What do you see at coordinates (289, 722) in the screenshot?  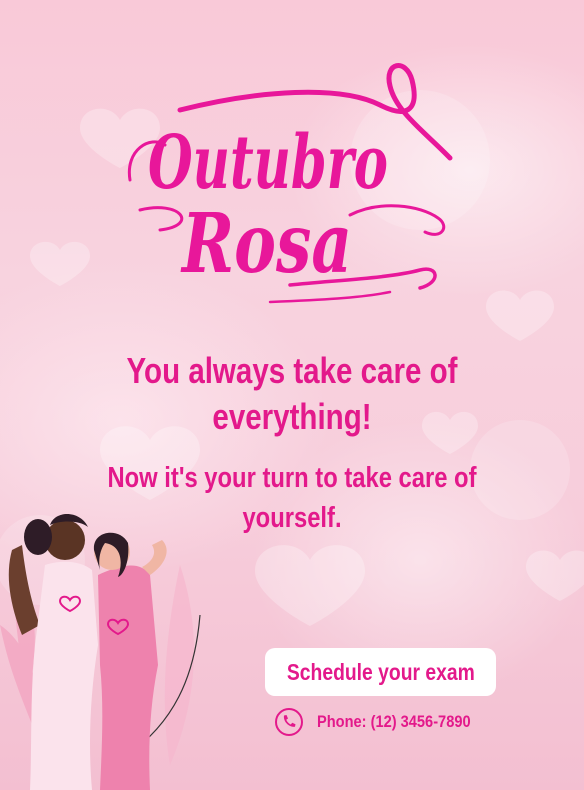 I see `phone-icon` at bounding box center [289, 722].